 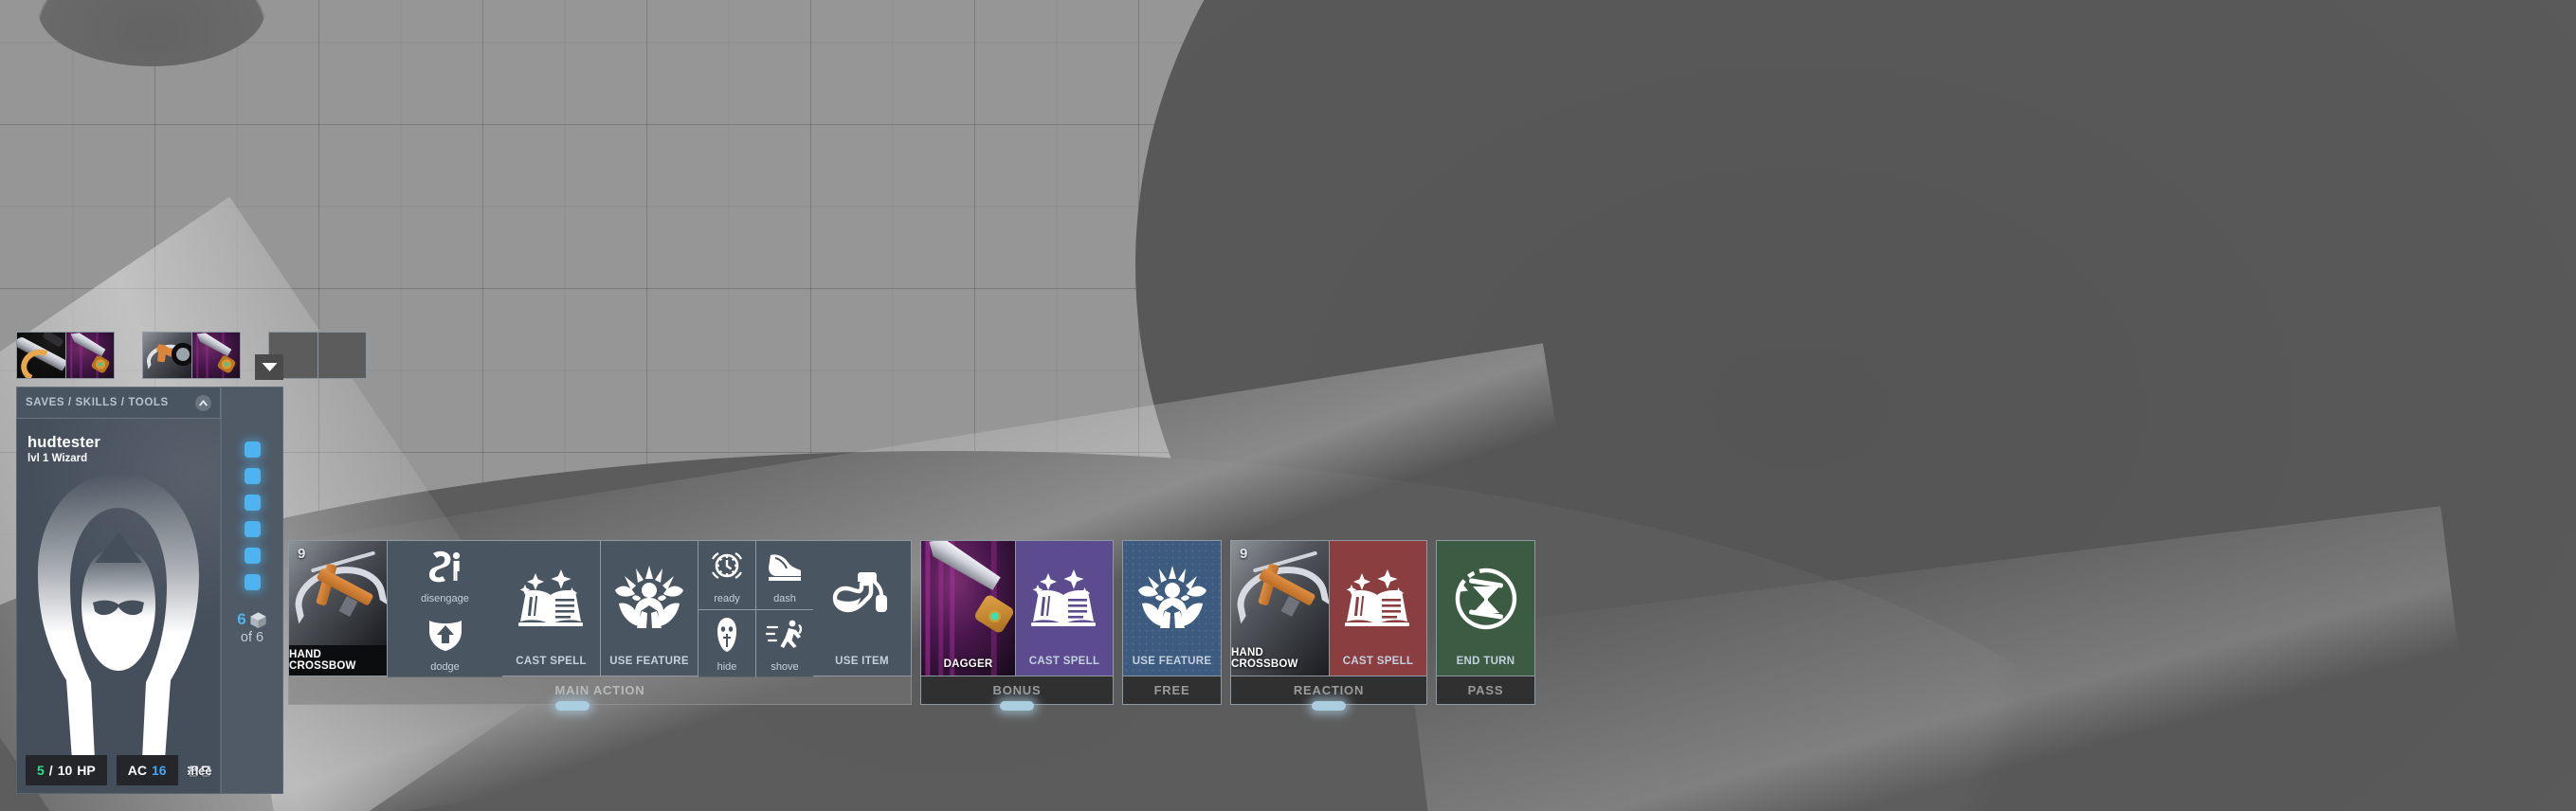 What do you see at coordinates (199, 770) in the screenshot?
I see `sheet-button: Sheet` at bounding box center [199, 770].